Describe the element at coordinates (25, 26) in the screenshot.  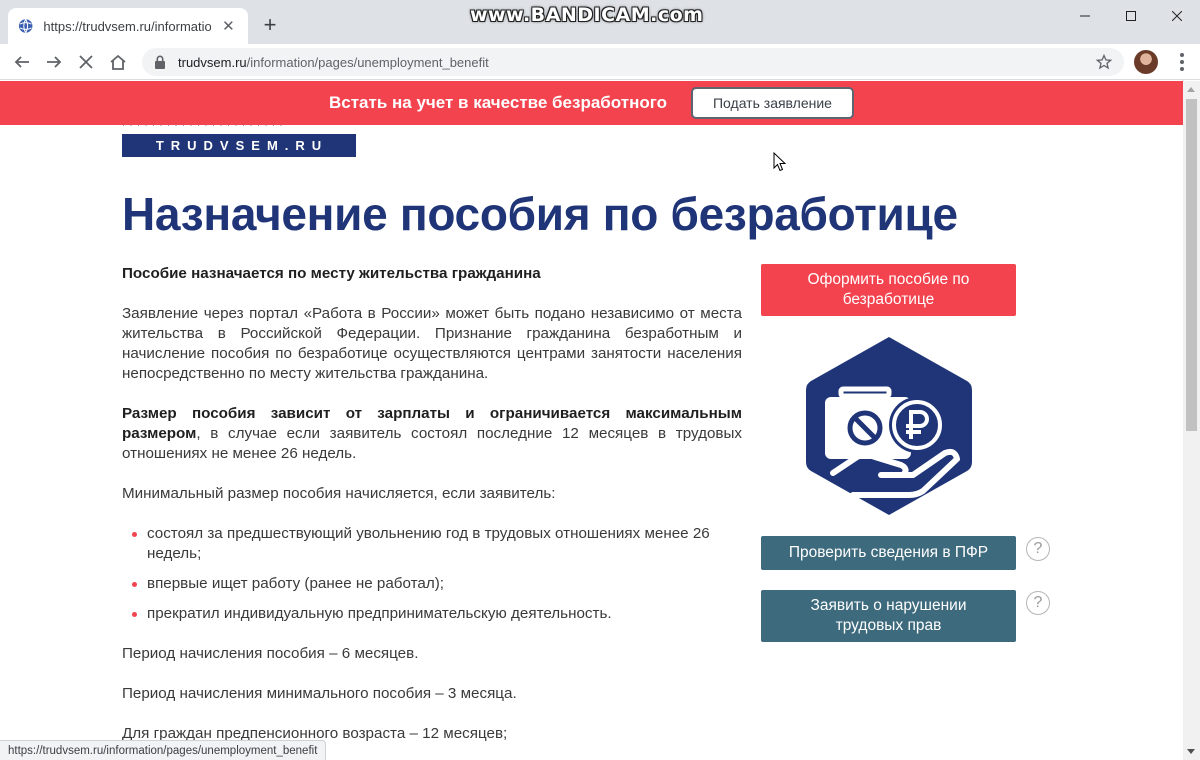
I see `globe-icon` at that location.